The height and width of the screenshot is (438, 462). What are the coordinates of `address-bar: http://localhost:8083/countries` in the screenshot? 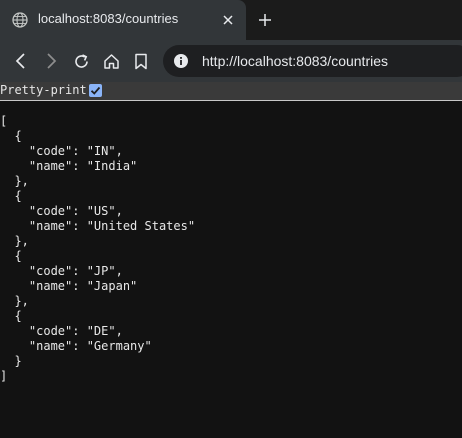 It's located at (312, 61).